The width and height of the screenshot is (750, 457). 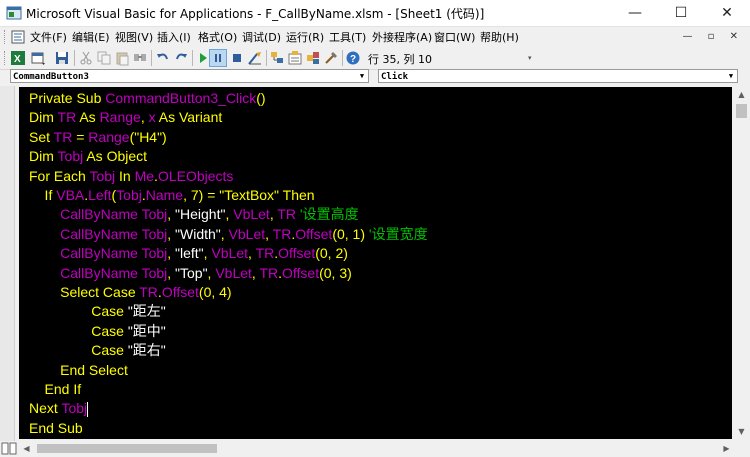 I want to click on run-icon, so click(x=203, y=58).